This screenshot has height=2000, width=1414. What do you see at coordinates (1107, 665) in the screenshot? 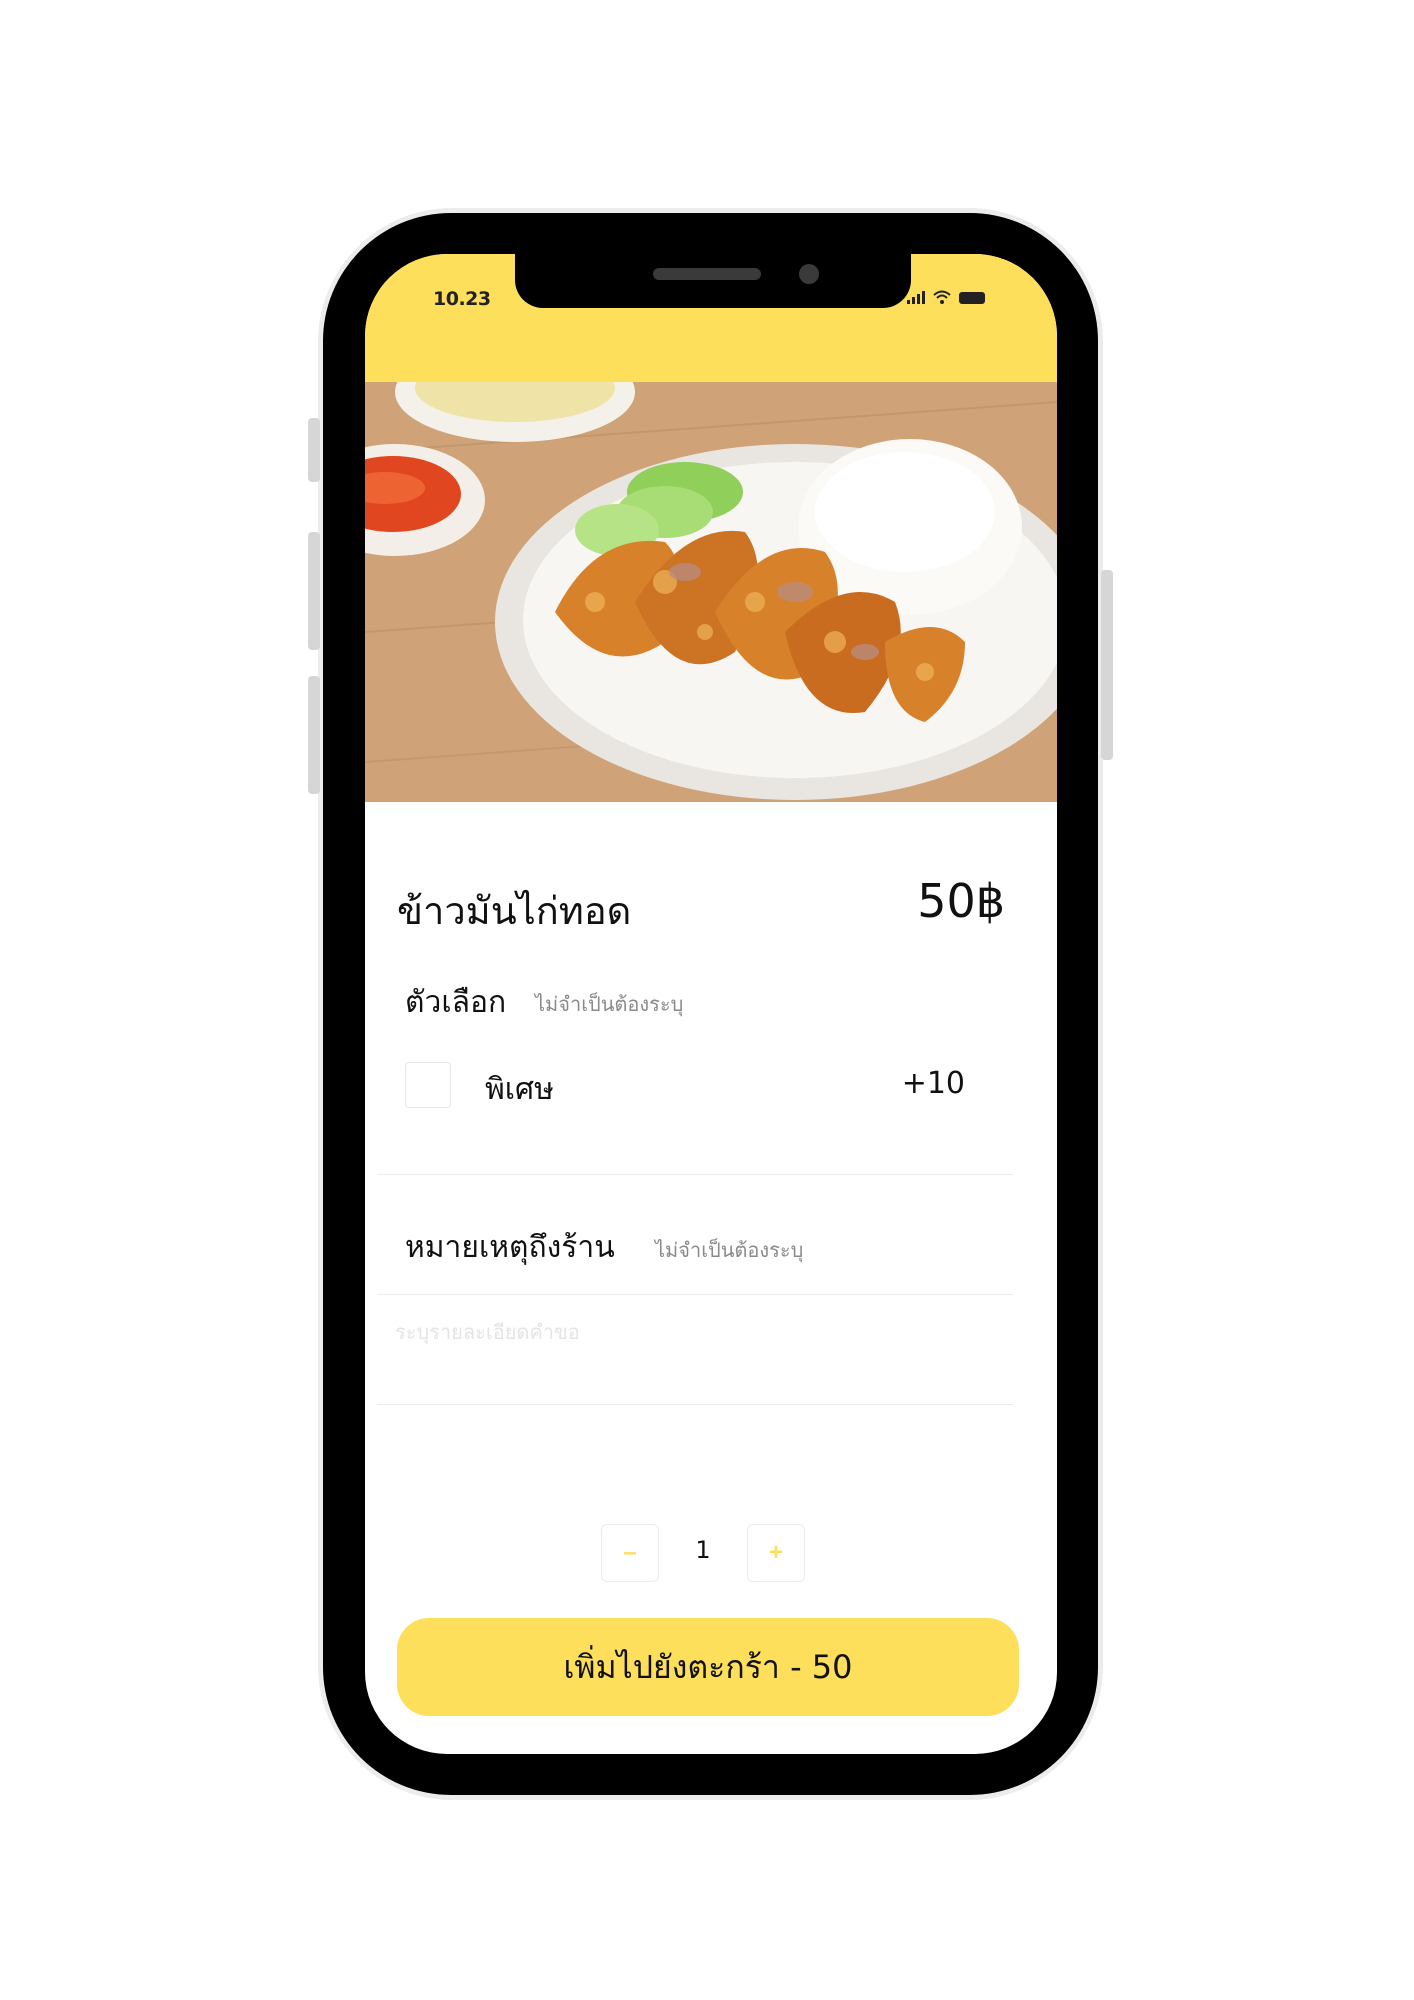
I see `power-button` at bounding box center [1107, 665].